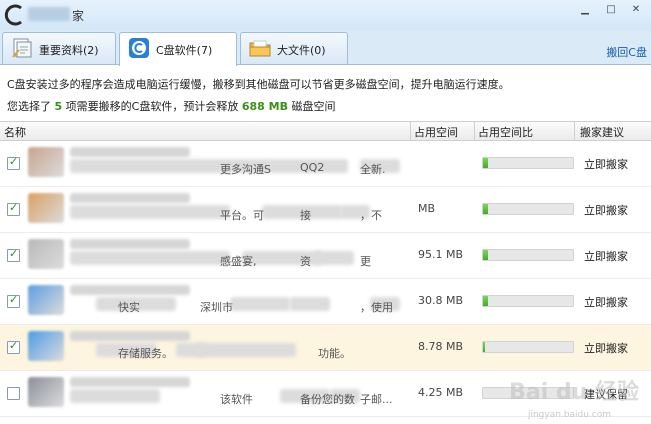 Image resolution: width=651 pixels, height=424 pixels. What do you see at coordinates (441, 300) in the screenshot?
I see `size-value: 30.8 MB` at bounding box center [441, 300].